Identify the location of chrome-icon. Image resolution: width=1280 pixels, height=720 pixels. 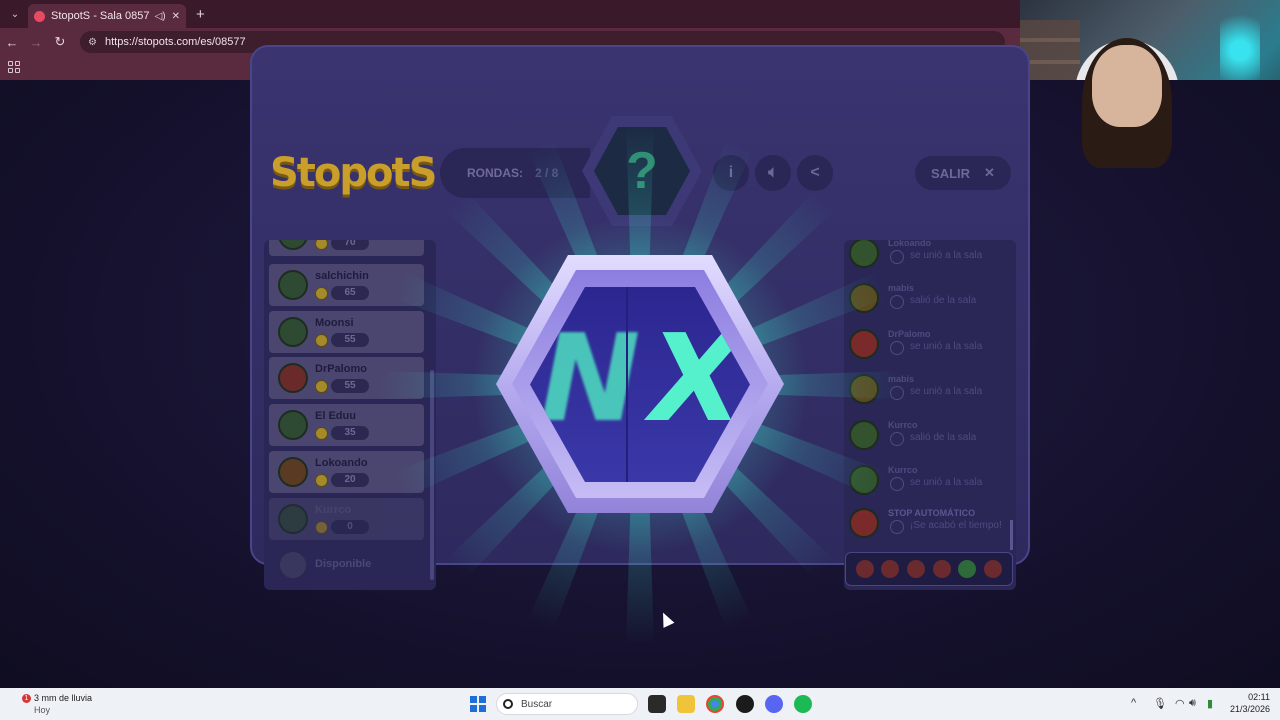
(715, 704).